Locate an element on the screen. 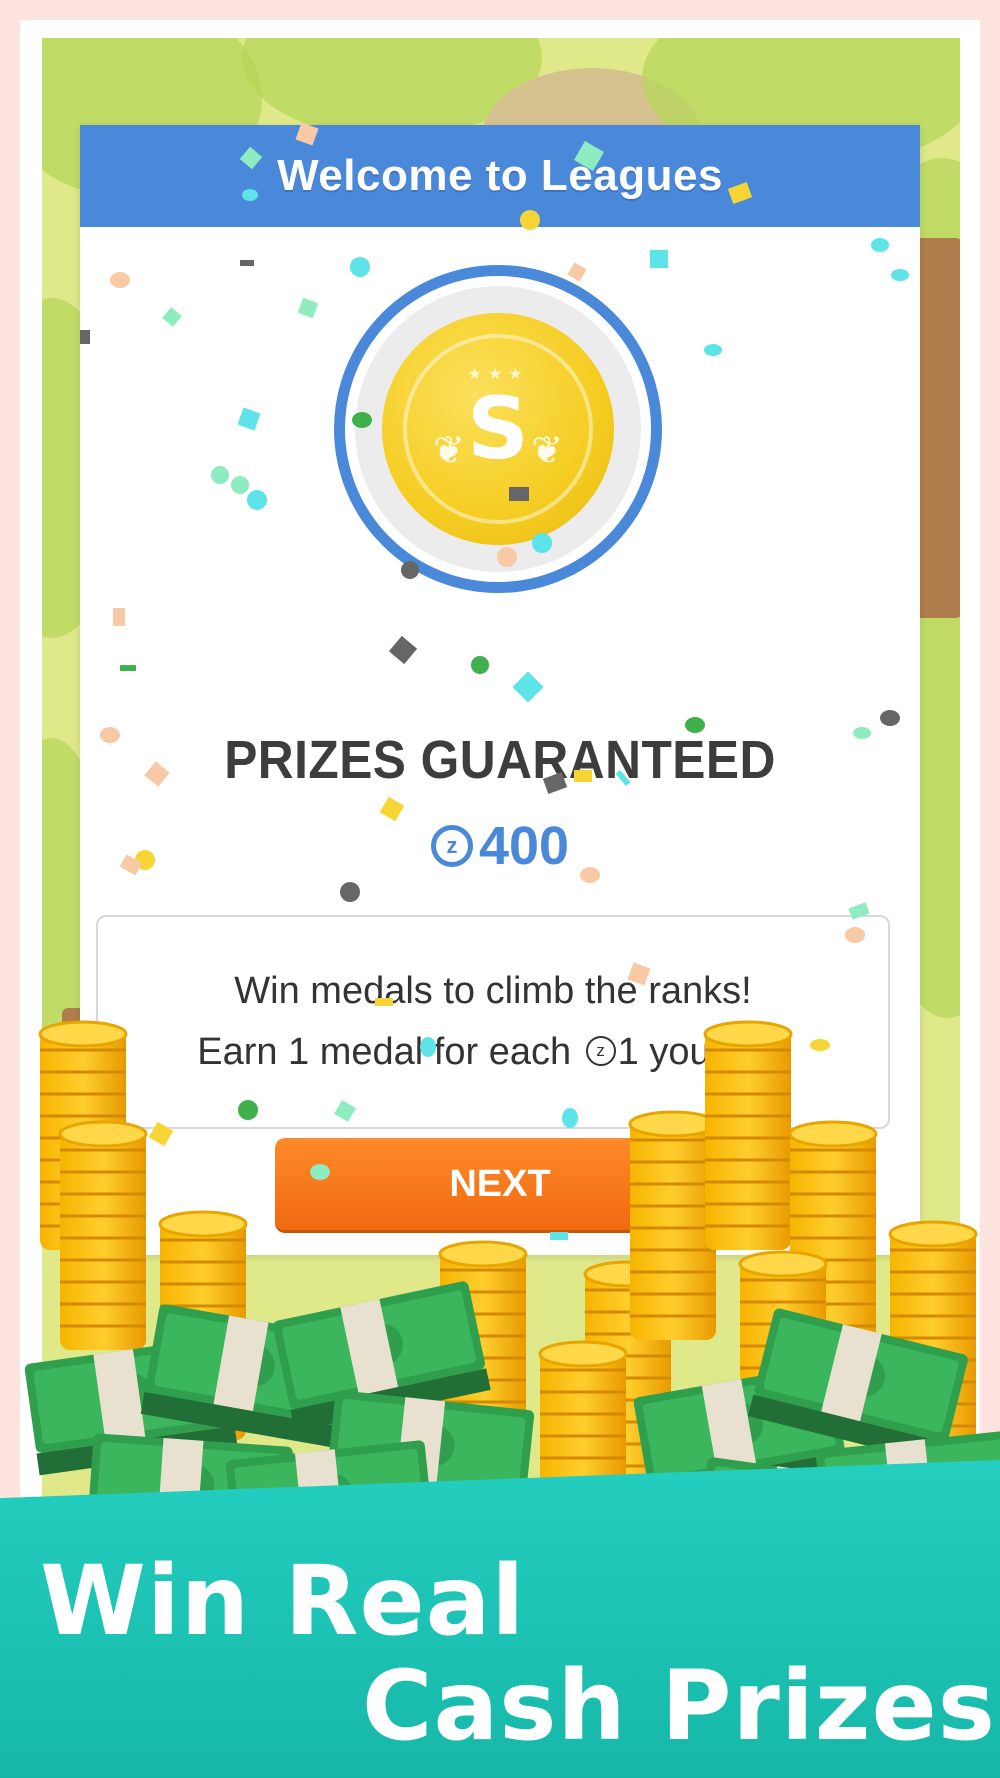  promo-line-1: Win Real is located at coordinates (283, 1601).